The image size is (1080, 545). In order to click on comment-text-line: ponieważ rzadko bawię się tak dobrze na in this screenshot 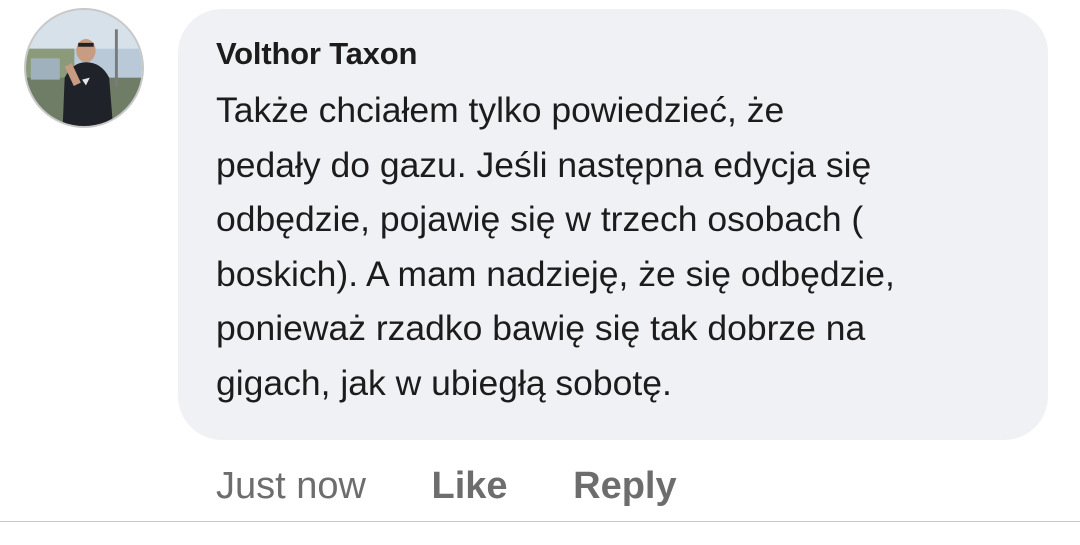, I will do `click(541, 328)`.